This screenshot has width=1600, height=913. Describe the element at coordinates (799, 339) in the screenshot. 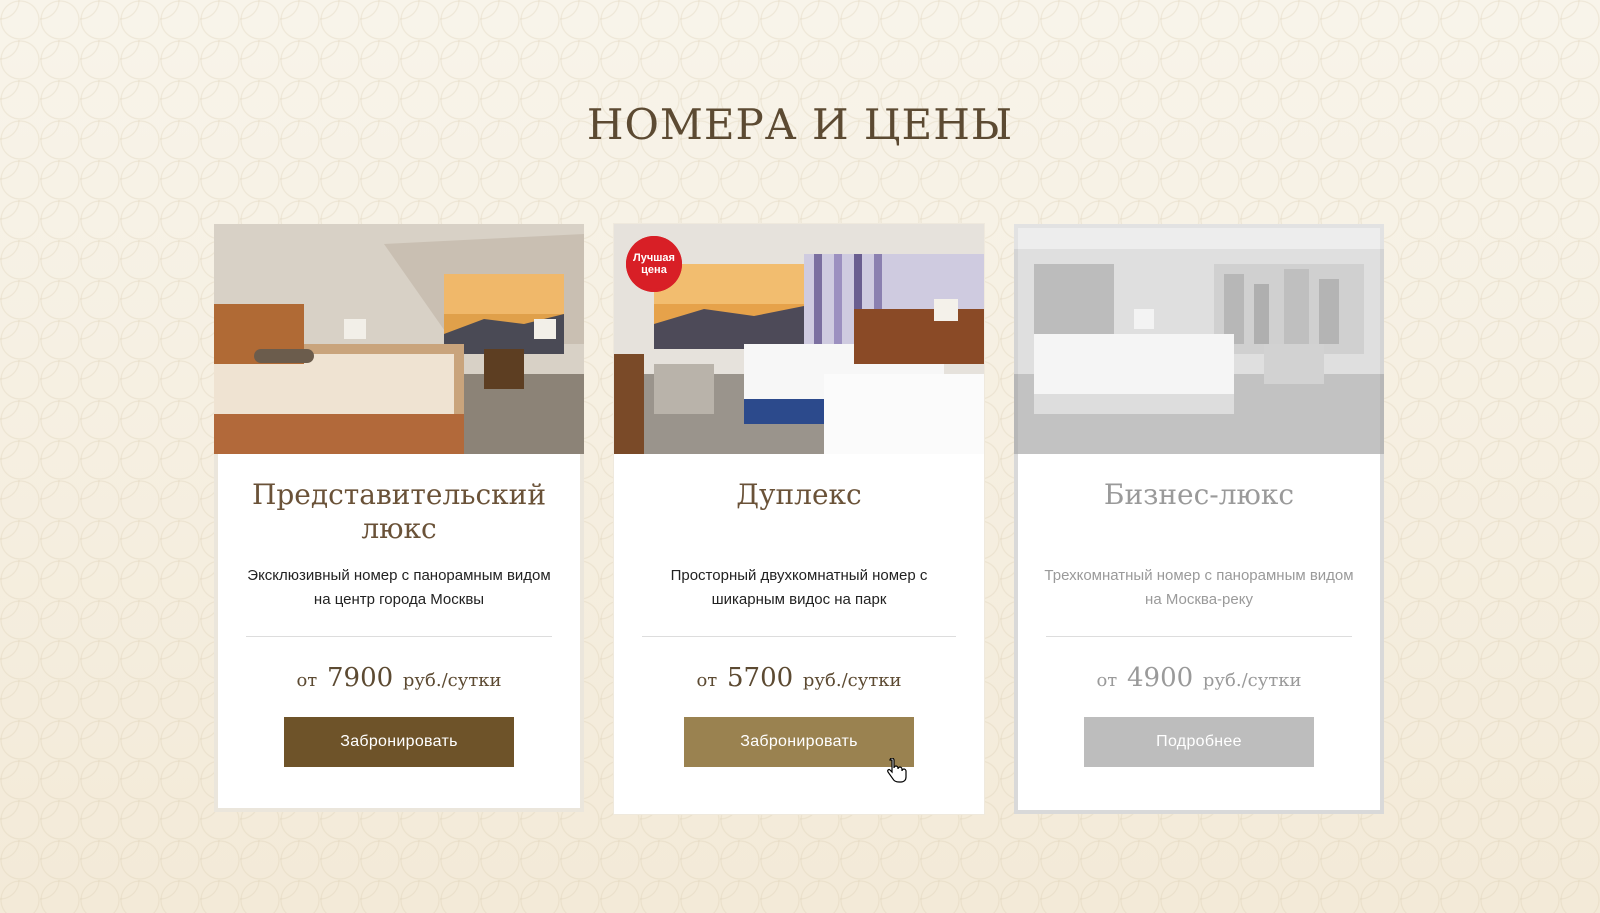

I see `room-photo: Лучшая цена` at that location.